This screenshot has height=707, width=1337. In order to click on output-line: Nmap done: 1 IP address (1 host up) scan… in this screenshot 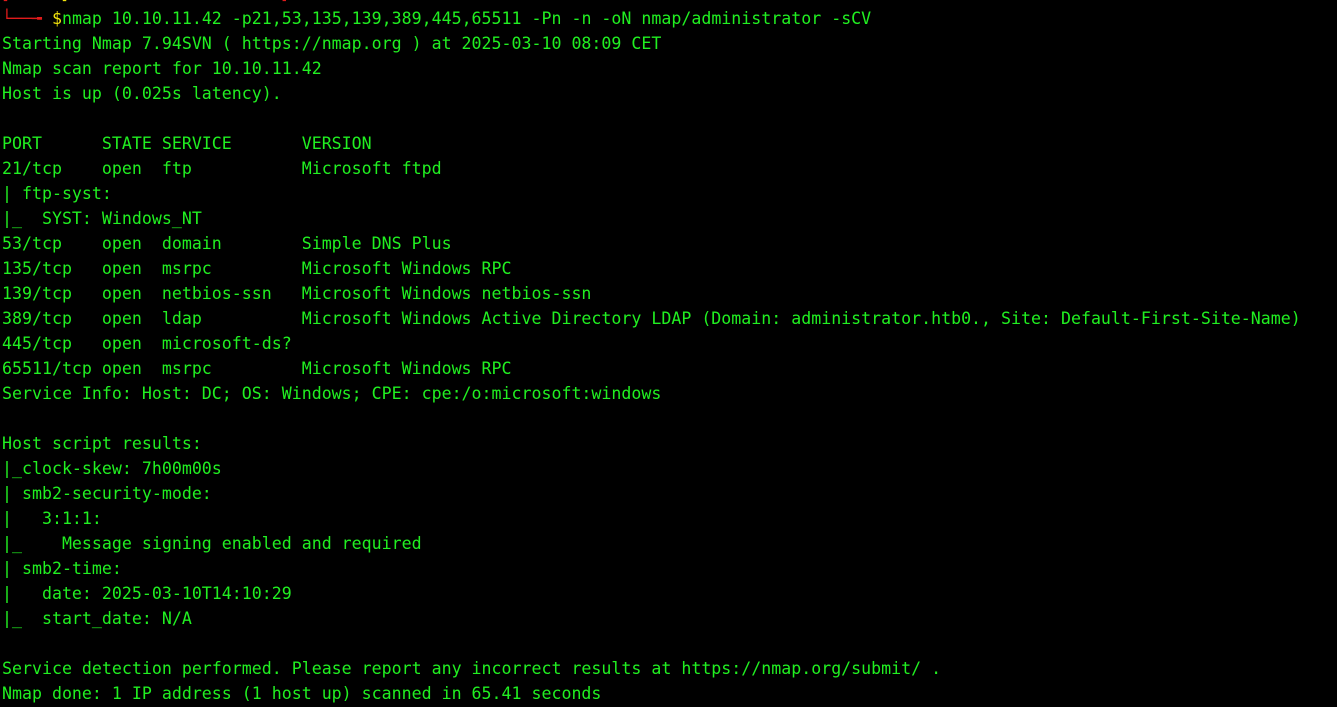, I will do `click(302, 693)`.